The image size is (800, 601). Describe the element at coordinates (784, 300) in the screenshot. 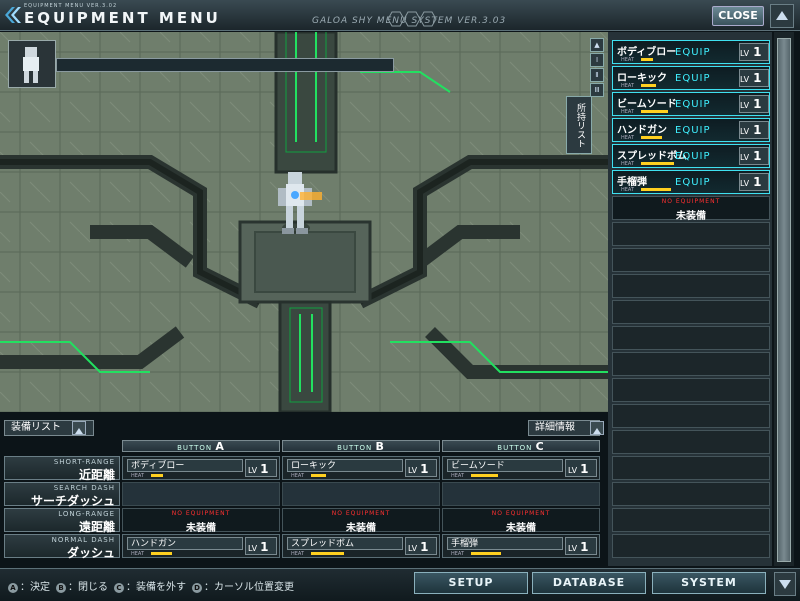

I see `scrollbar-thumb` at that location.